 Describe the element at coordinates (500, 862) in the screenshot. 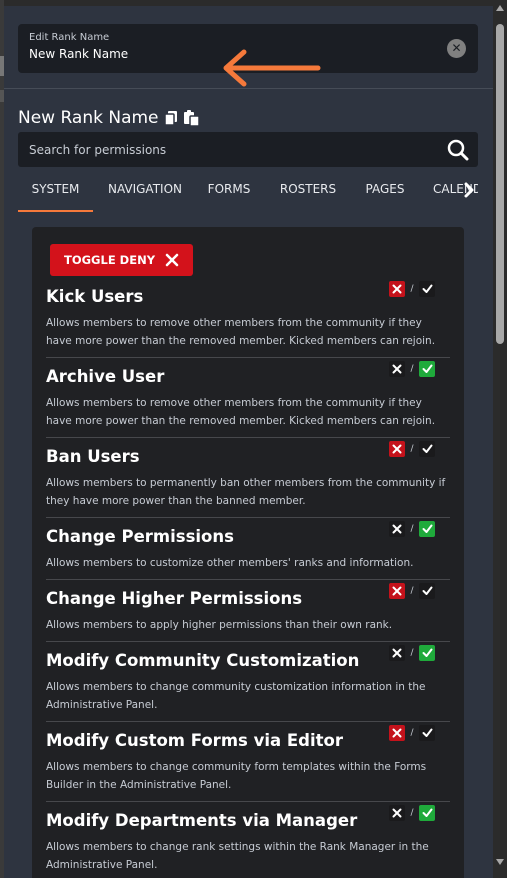

I see `scroll-down-icon` at that location.